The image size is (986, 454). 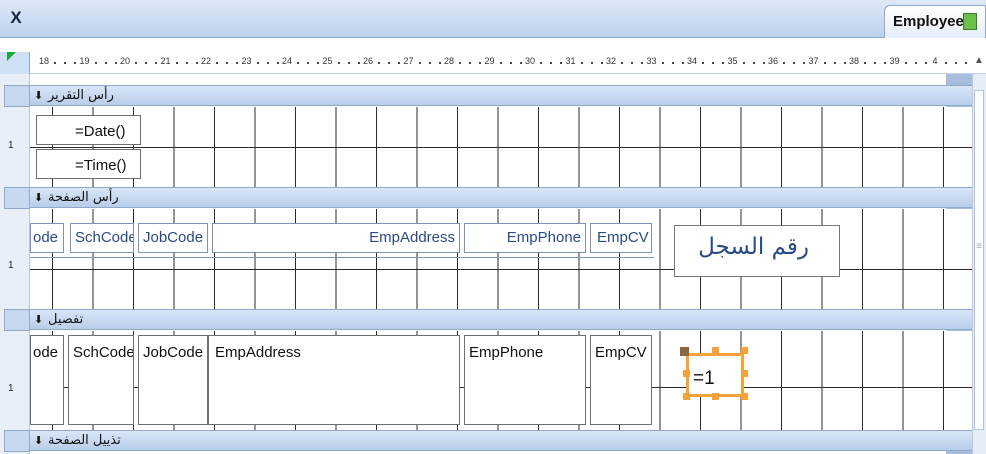 What do you see at coordinates (16, 18) in the screenshot?
I see `close-button: X` at bounding box center [16, 18].